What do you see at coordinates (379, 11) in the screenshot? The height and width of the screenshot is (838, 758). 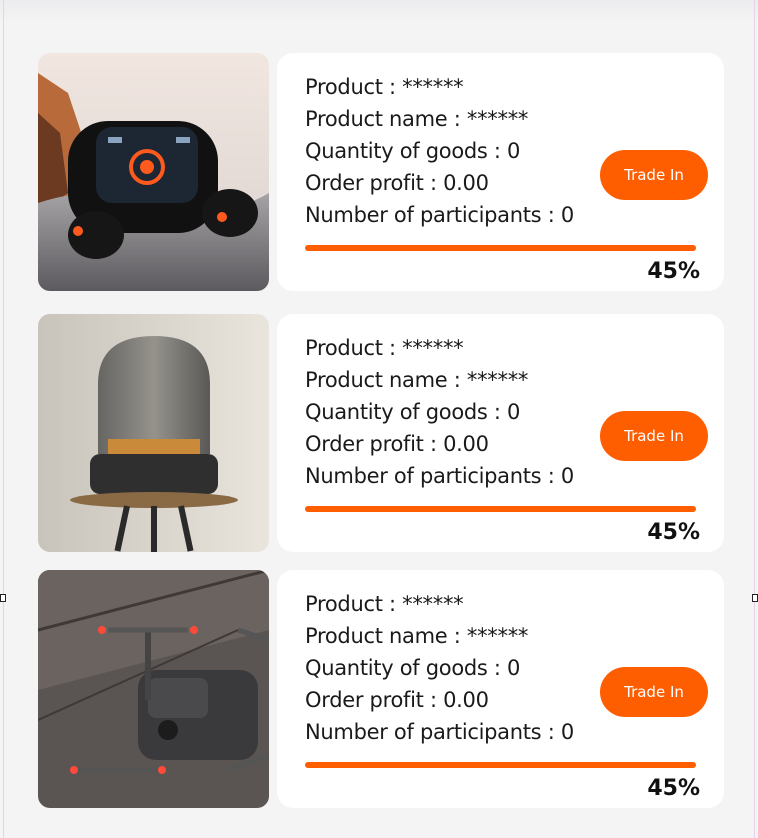 I see `top-bar` at bounding box center [379, 11].